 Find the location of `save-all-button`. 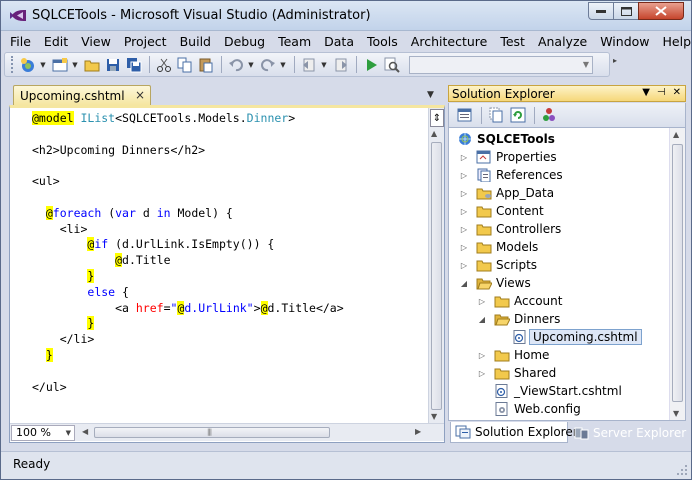

save-all-button is located at coordinates (133, 64).